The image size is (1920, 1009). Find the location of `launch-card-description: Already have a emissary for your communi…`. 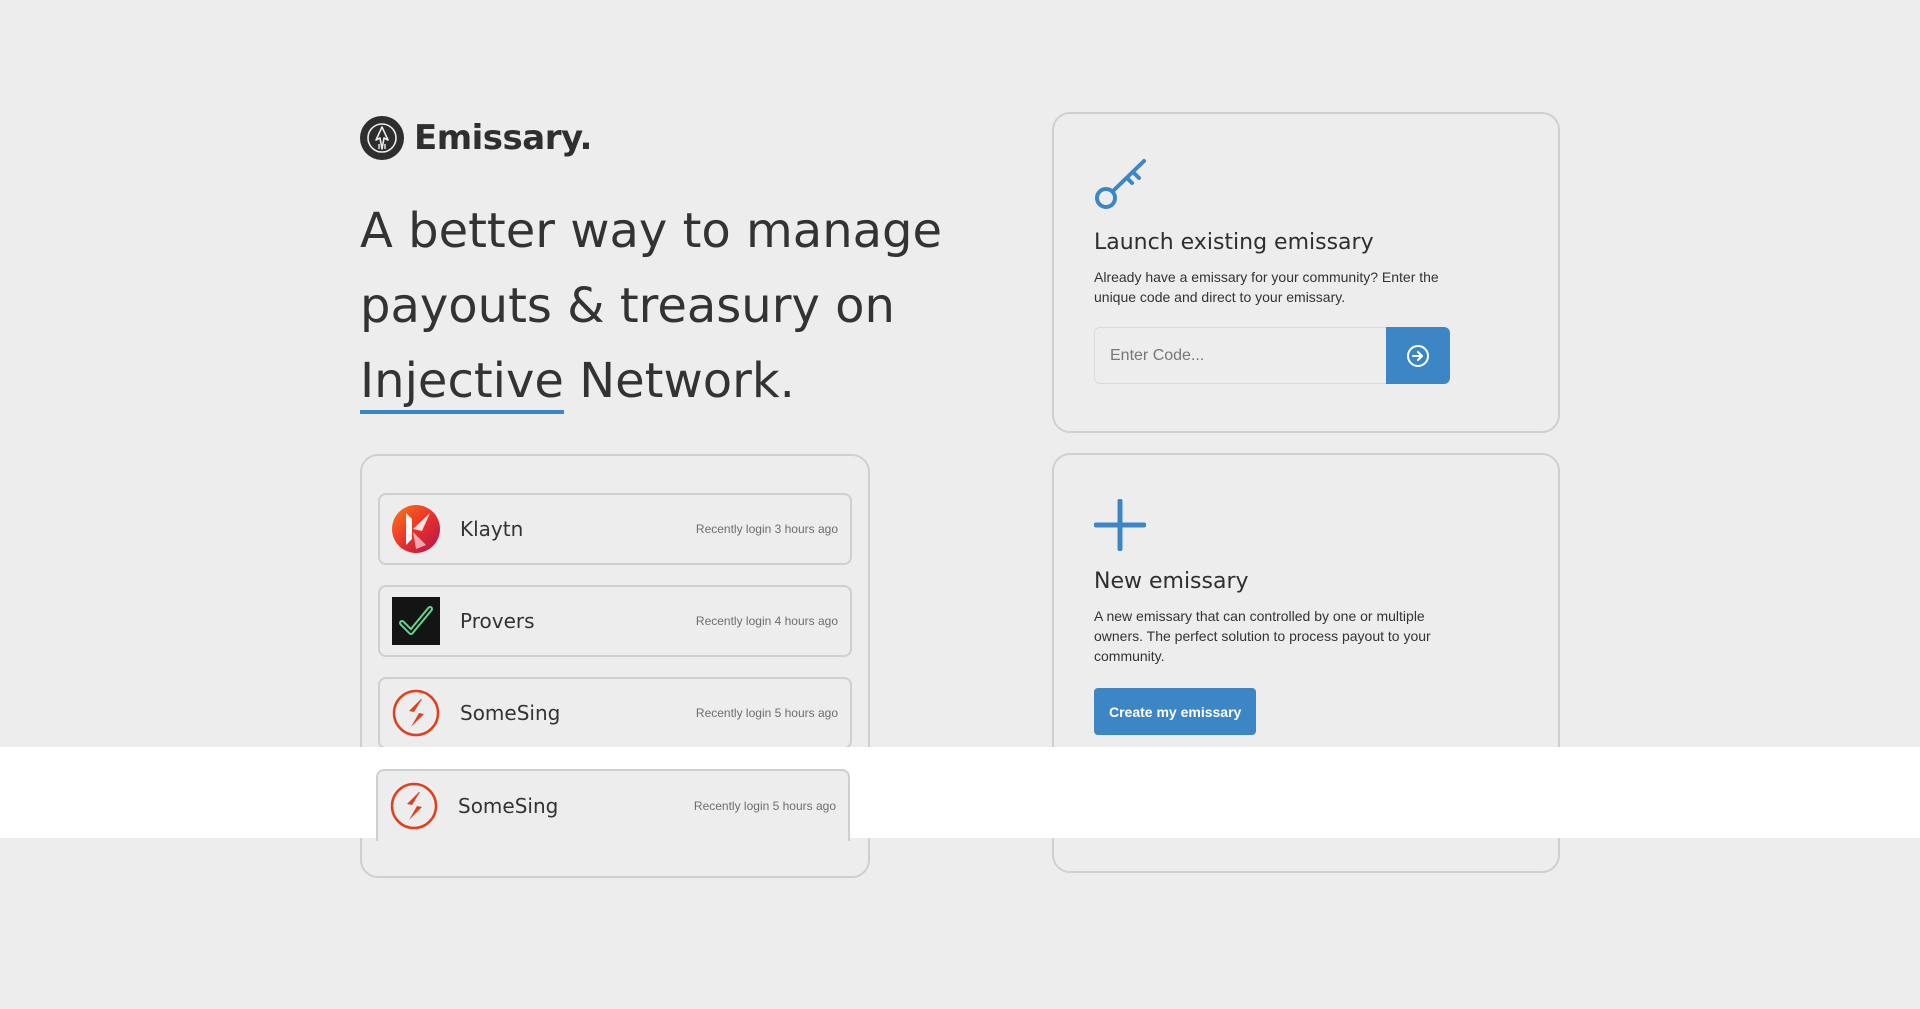

launch-card-description: Already have a emissary for your communi… is located at coordinates (1266, 287).